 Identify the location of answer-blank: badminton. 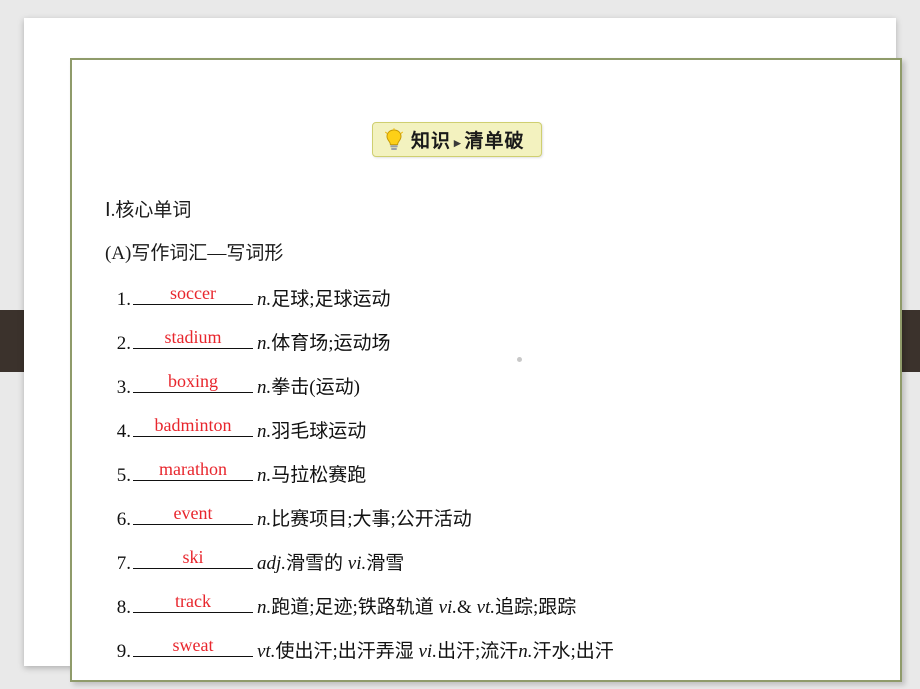
(193, 425).